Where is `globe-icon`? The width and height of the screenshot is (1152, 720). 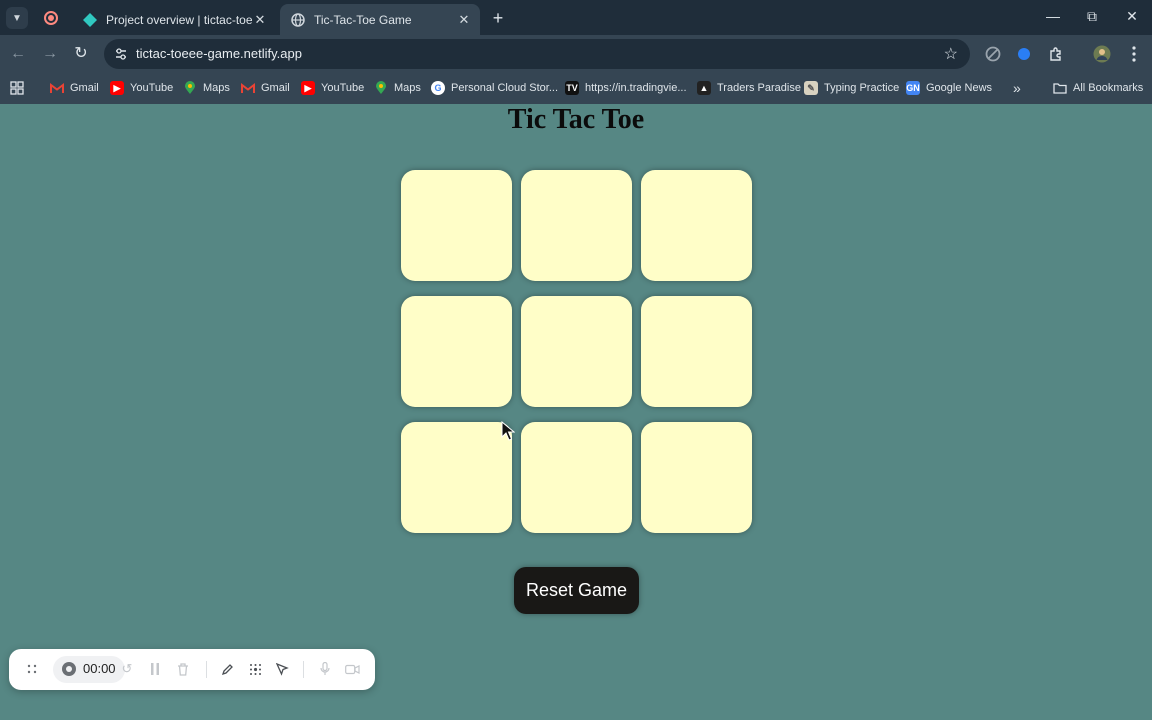
globe-icon is located at coordinates (298, 20).